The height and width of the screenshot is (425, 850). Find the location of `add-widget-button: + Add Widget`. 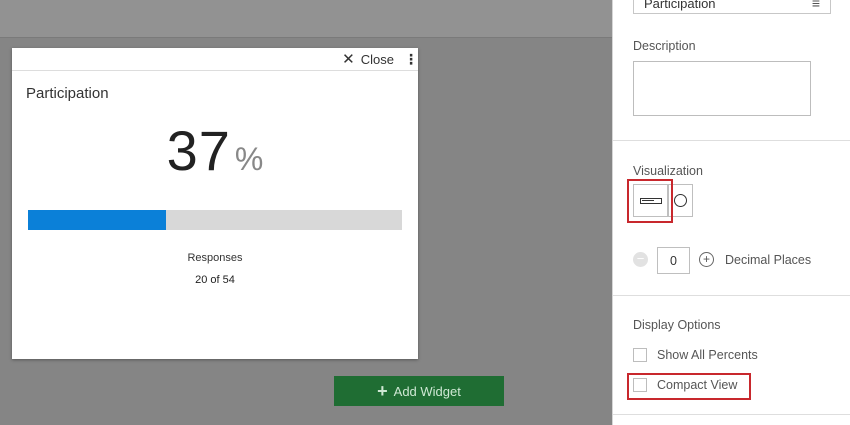

add-widget-button: + Add Widget is located at coordinates (419, 391).